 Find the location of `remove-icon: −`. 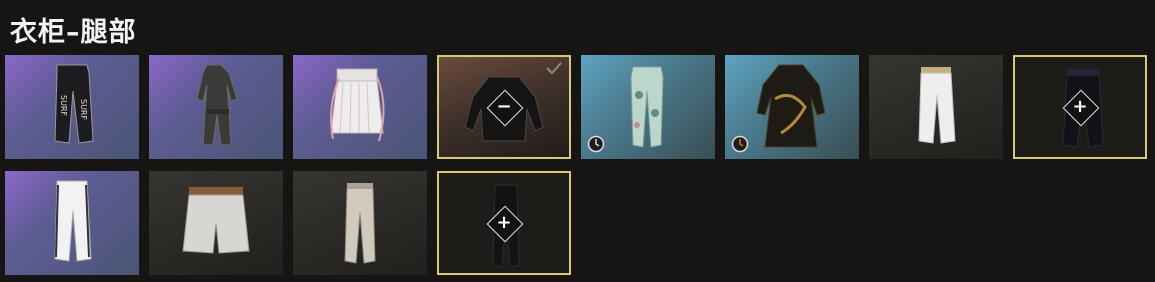

remove-icon: − is located at coordinates (504, 106).